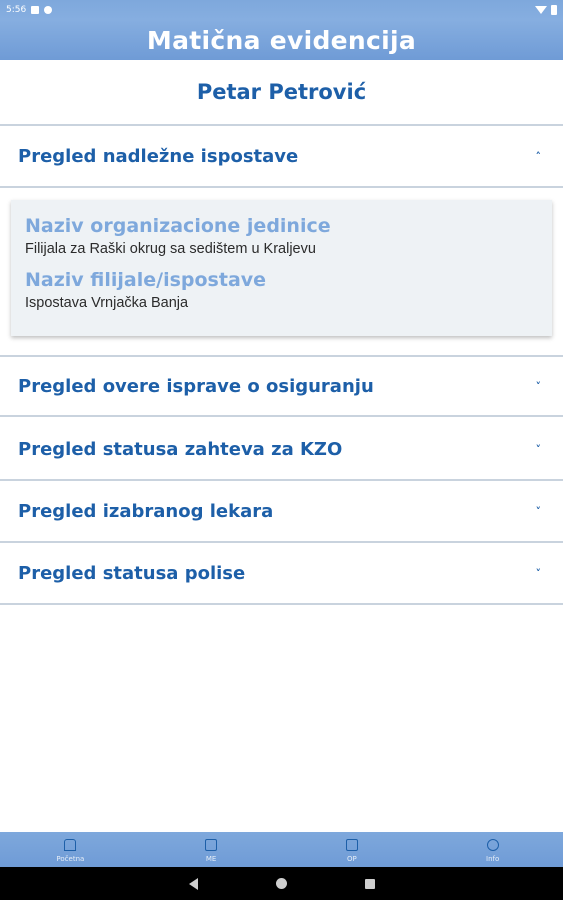  I want to click on branch-label: Naziv filijale/ispostave, so click(146, 280).